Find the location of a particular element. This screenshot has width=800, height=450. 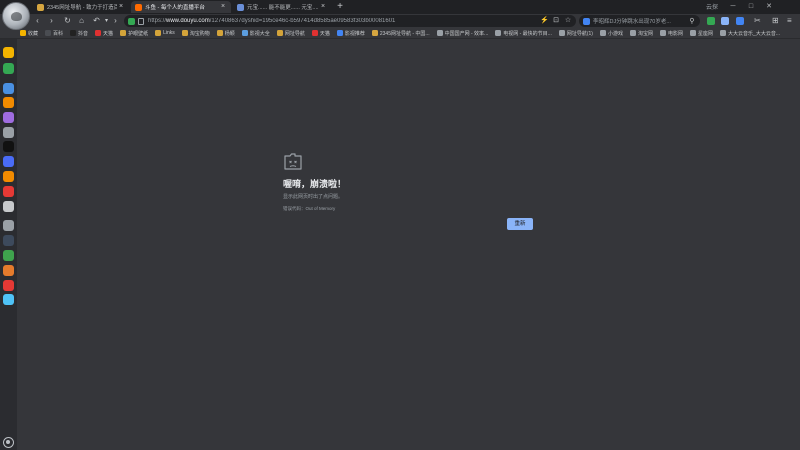

tab-1: 2345网址导航 - 致力于打造百年 × is located at coordinates (81, 7).